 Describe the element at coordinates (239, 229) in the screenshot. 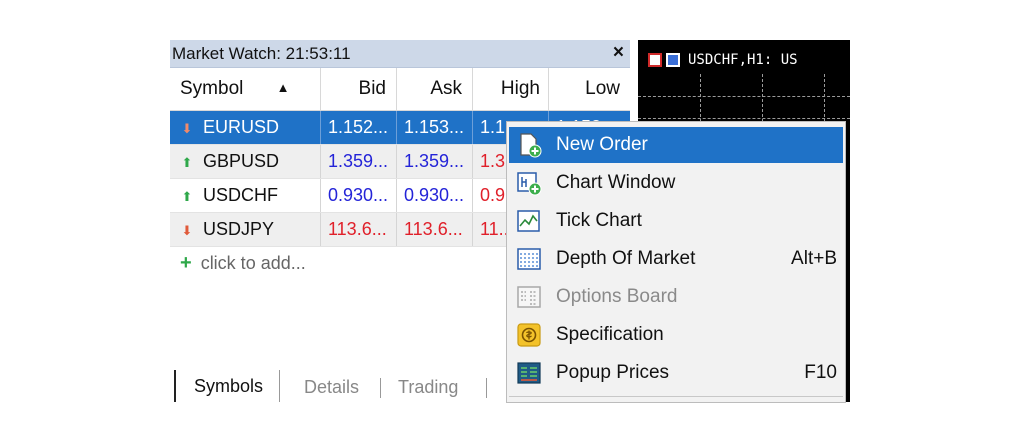

I see `symbol-name: USDJPY` at that location.